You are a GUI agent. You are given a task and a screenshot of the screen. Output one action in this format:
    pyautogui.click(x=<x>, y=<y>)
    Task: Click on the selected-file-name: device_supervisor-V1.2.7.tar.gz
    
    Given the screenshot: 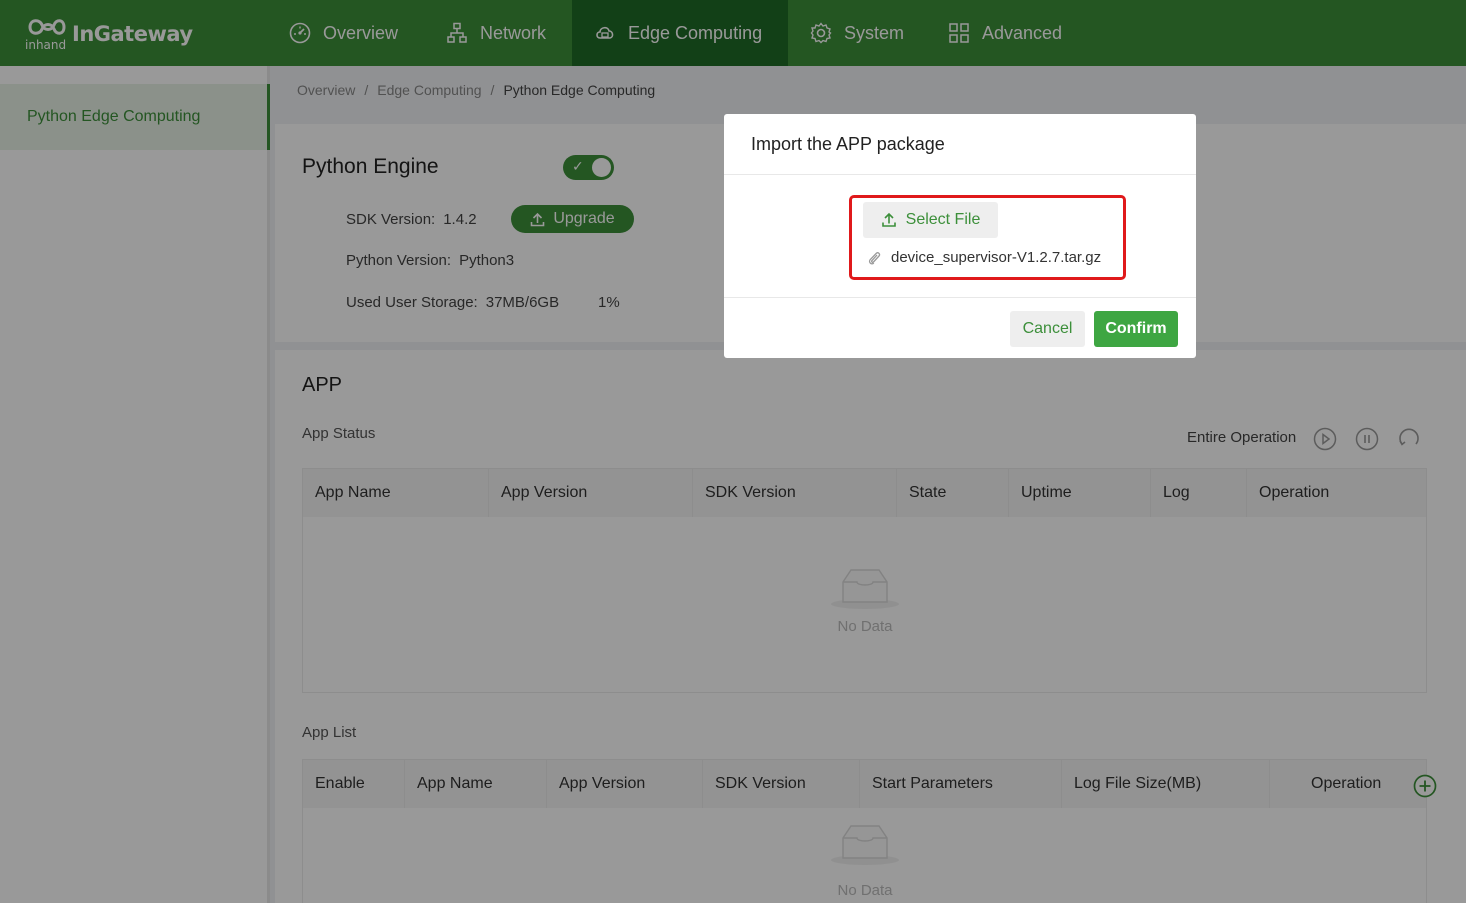 What is the action you would take?
    pyautogui.click(x=996, y=257)
    